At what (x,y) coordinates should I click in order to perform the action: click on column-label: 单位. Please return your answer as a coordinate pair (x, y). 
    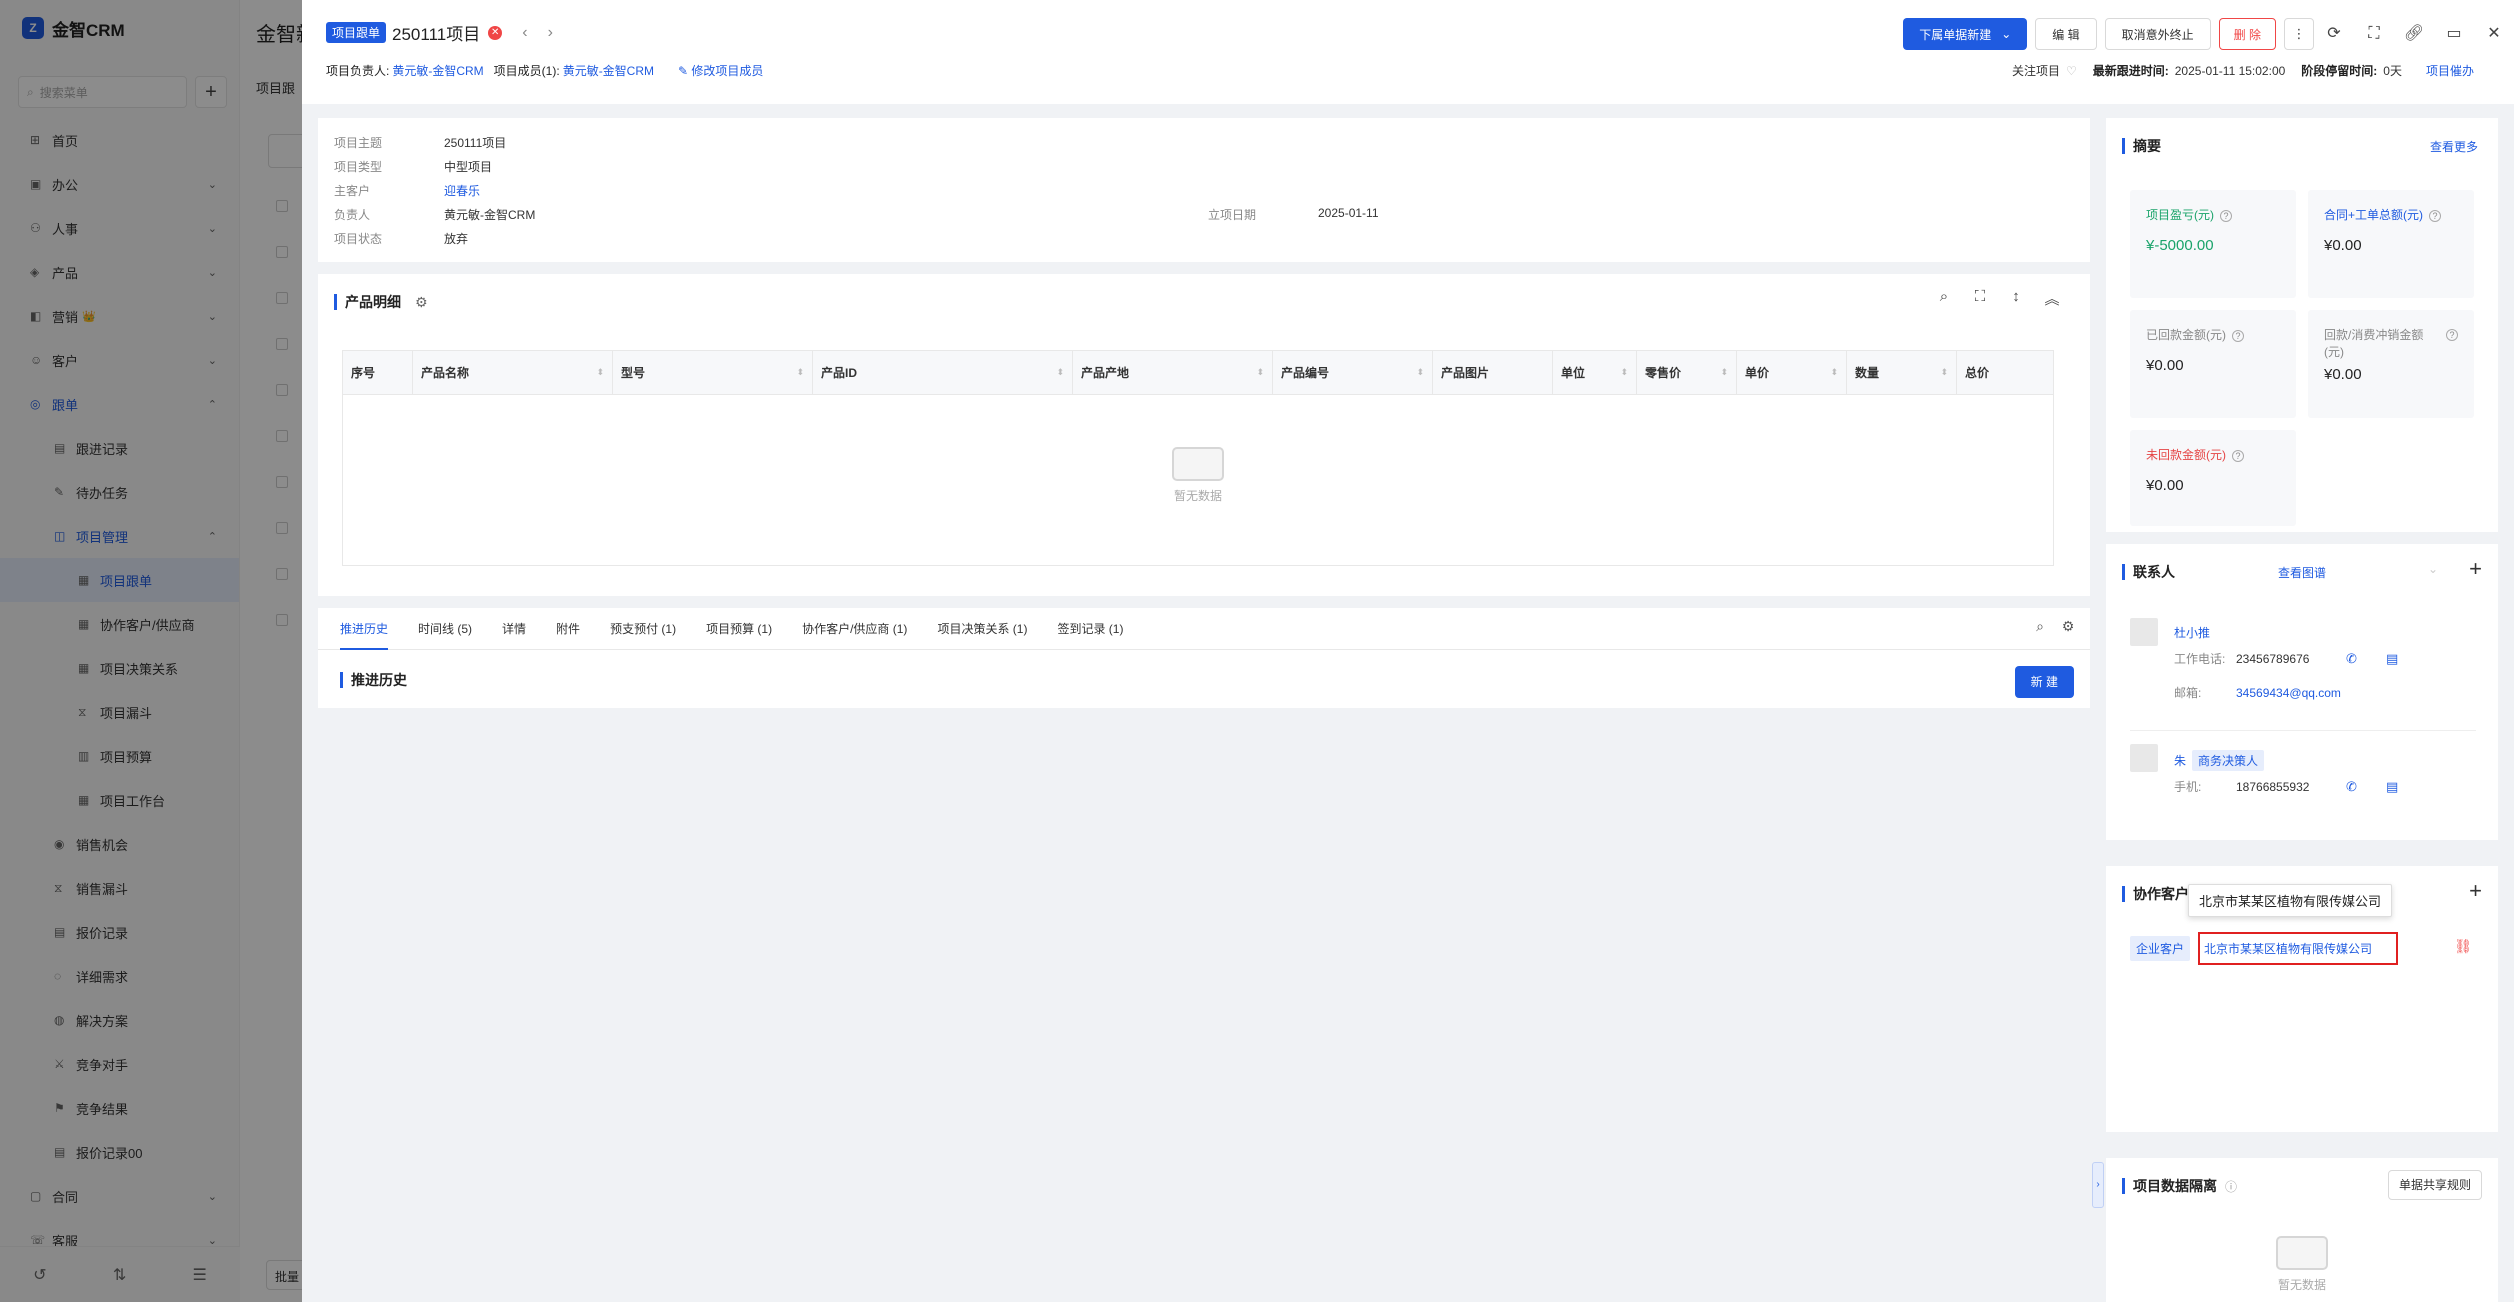
    Looking at the image, I should click on (1573, 373).